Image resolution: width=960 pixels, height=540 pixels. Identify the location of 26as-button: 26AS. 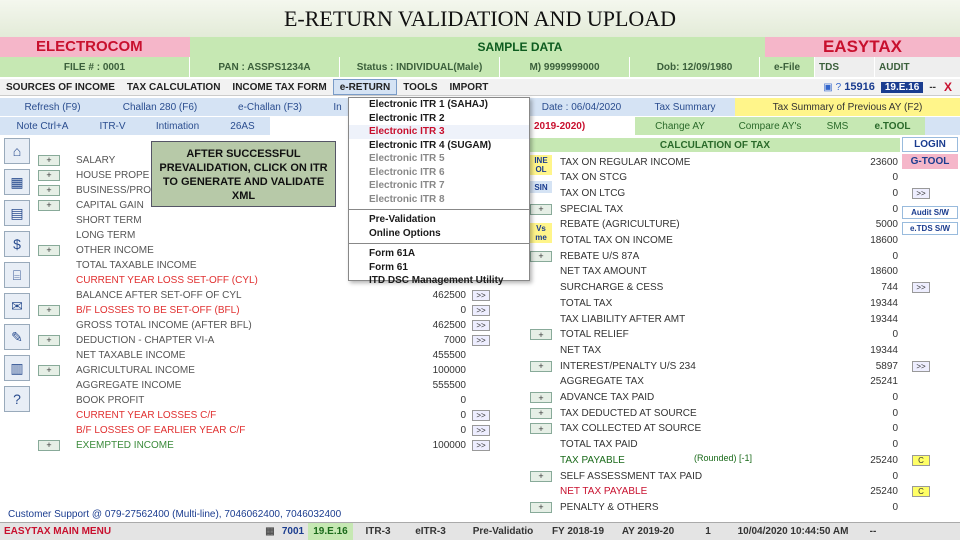
(242, 126).